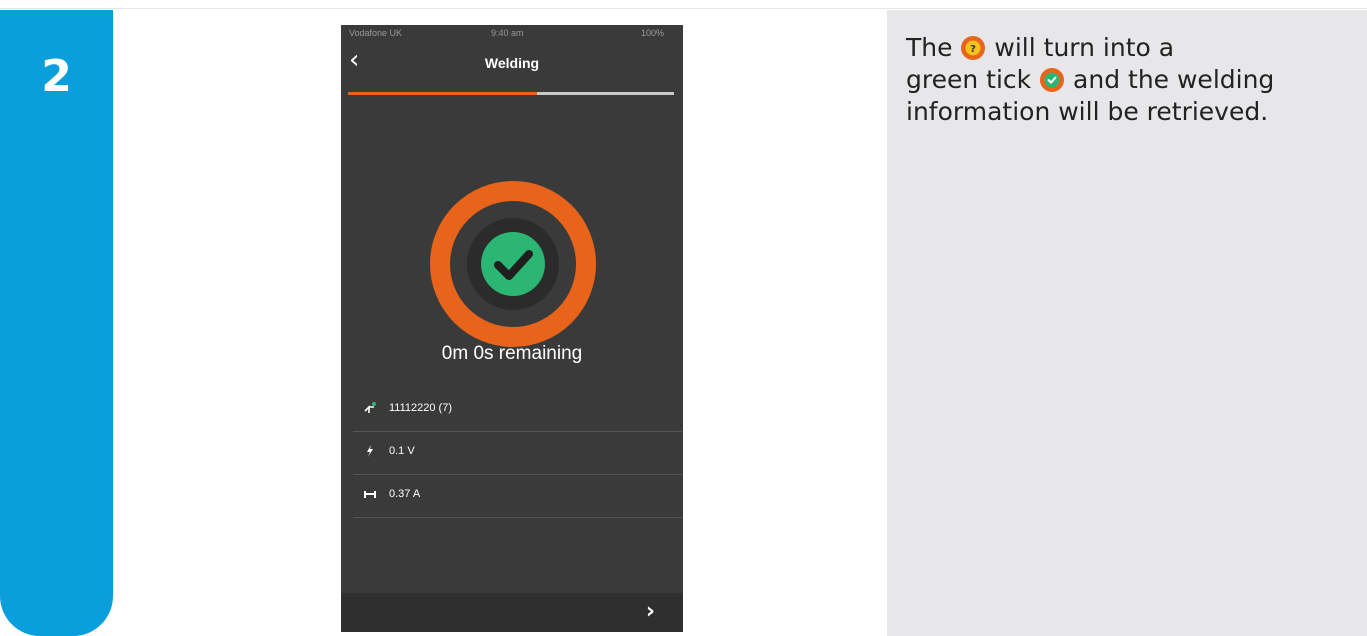  I want to click on current-value: 0.37 A, so click(405, 494).